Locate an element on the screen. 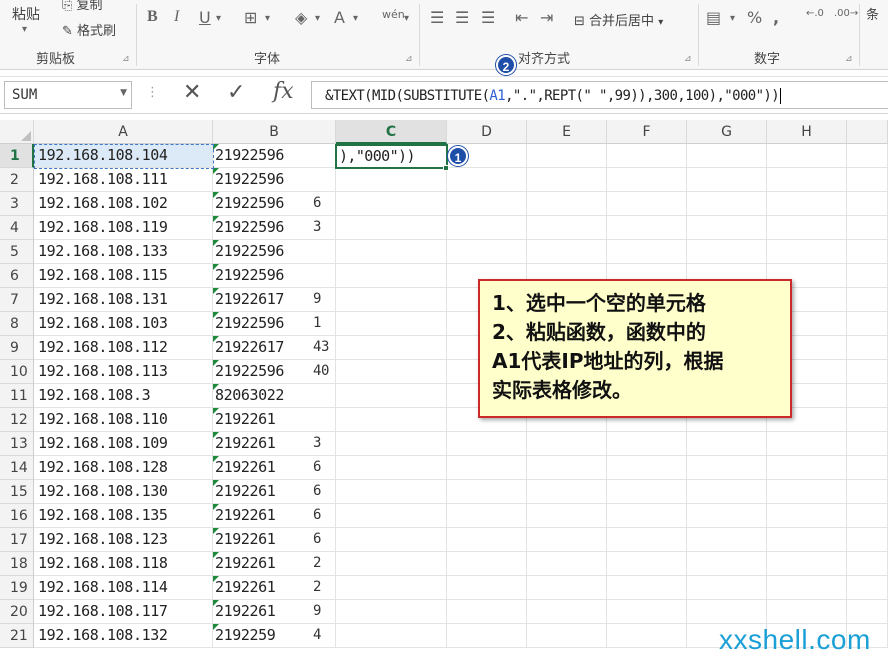 This screenshot has width=888, height=656. column-header-b: B is located at coordinates (274, 132).